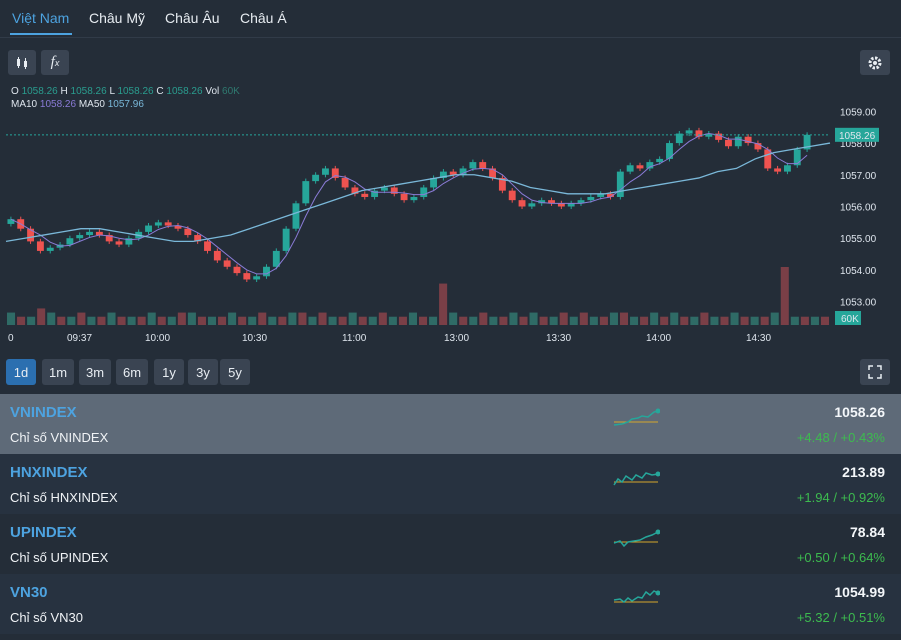 The width and height of the screenshot is (901, 640). I want to click on range-1m-button: 1m, so click(58, 372).